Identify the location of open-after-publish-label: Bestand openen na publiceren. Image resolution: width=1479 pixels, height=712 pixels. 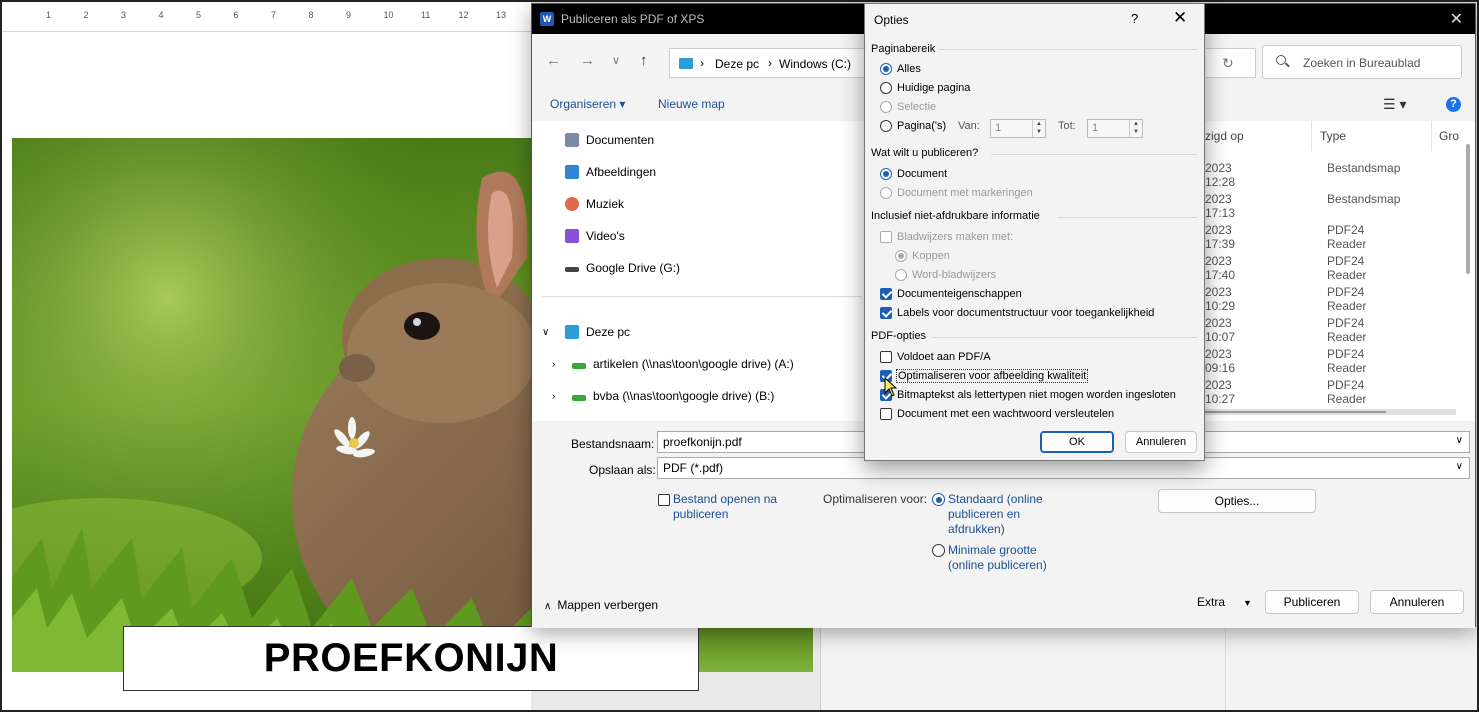
(725, 507).